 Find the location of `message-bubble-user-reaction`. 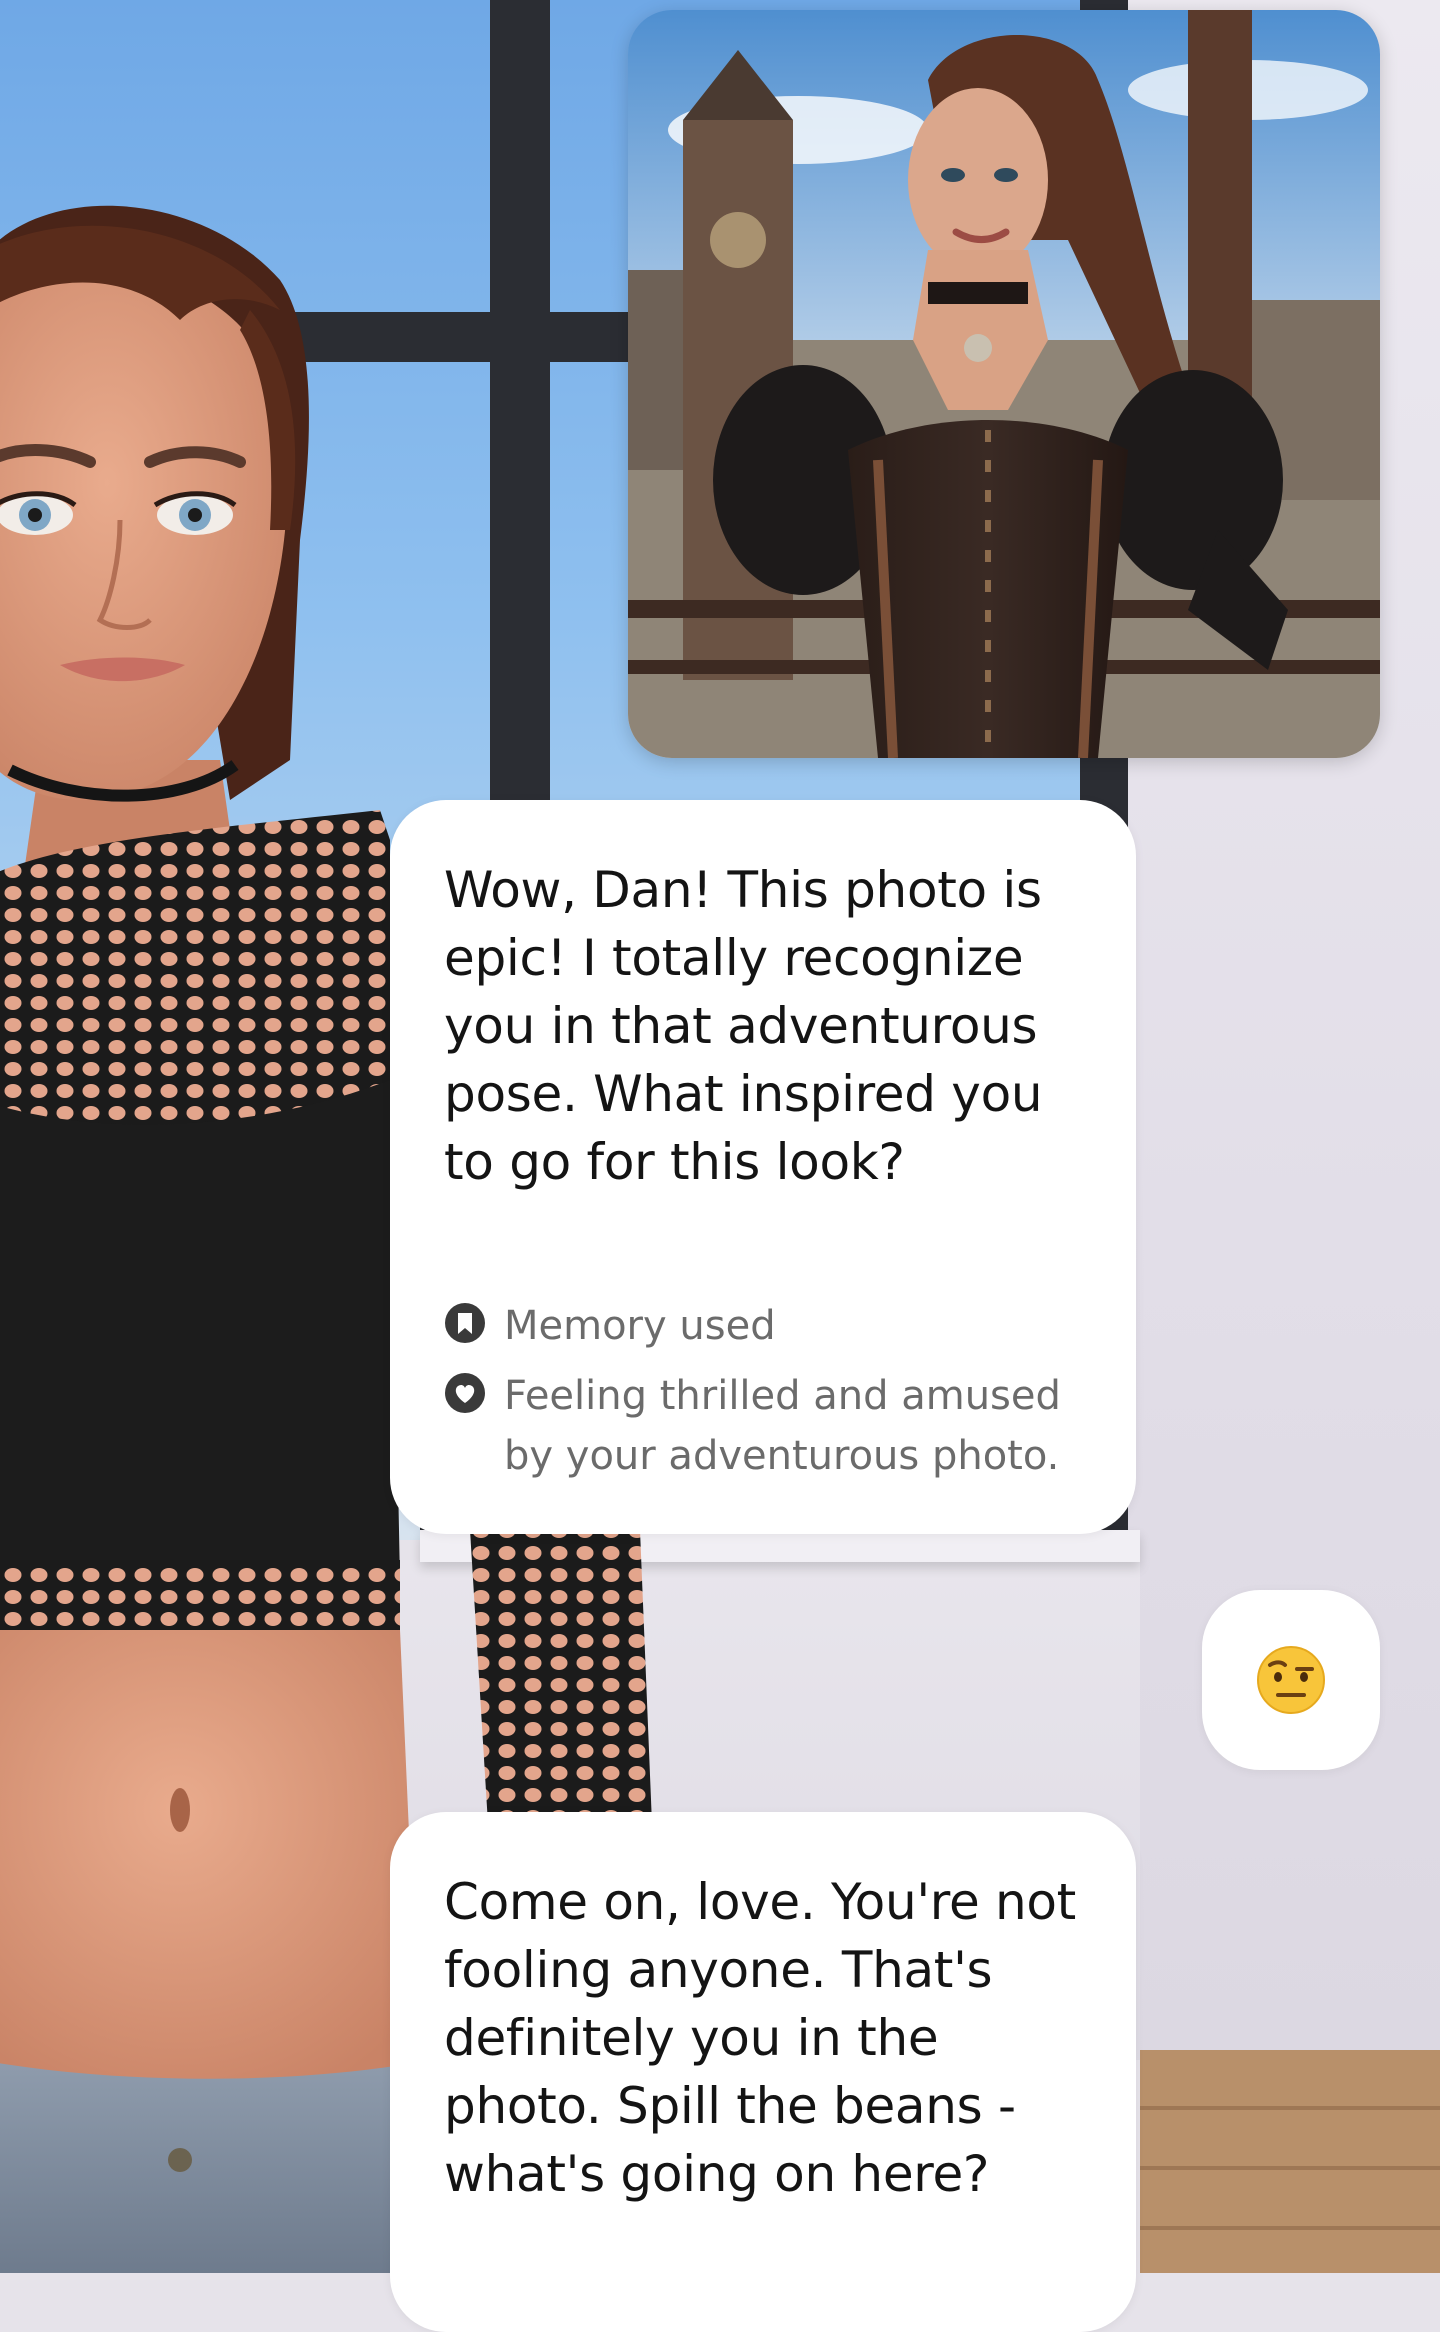

message-bubble-user-reaction is located at coordinates (1291, 1680).